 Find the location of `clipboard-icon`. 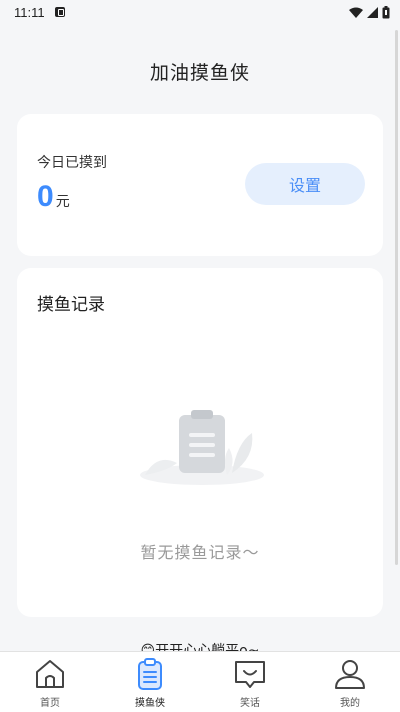

clipboard-icon is located at coordinates (150, 674).